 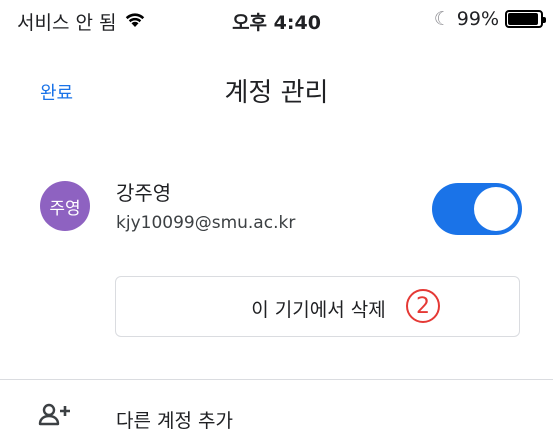 What do you see at coordinates (276, 93) in the screenshot?
I see `page-title: 계정 관리` at bounding box center [276, 93].